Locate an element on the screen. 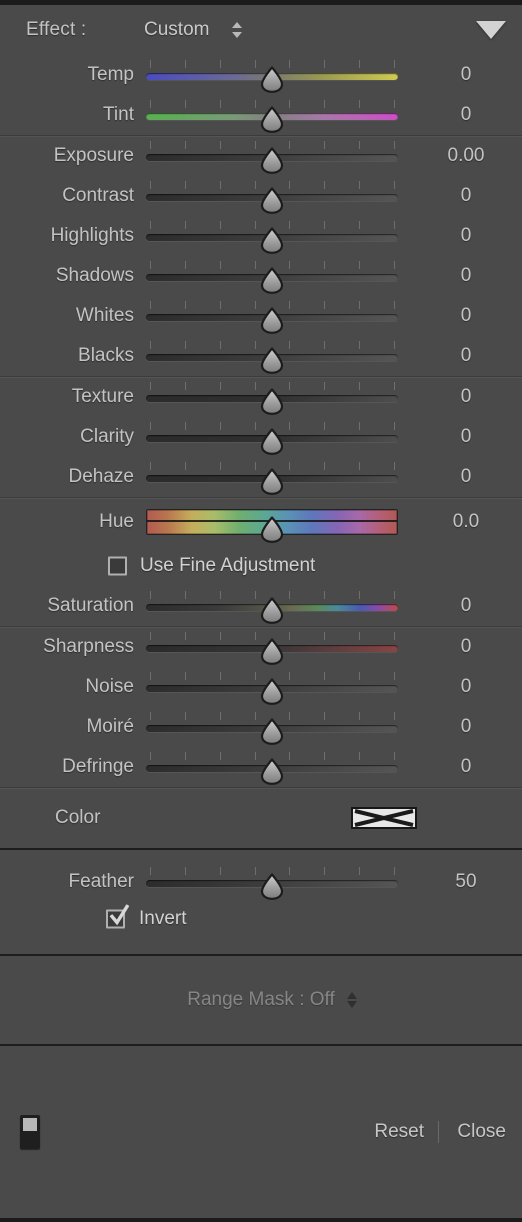 The image size is (522, 1222). slider-value-blacks: 0 is located at coordinates (466, 356).